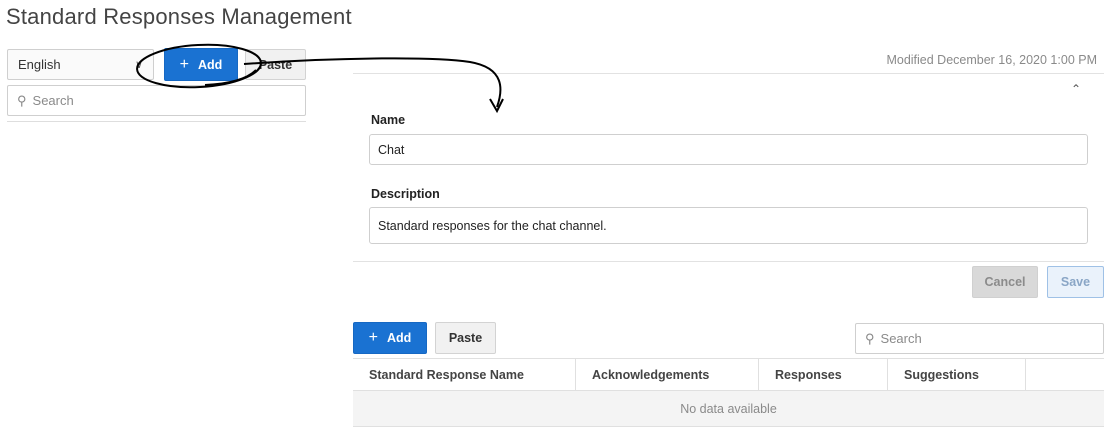 This screenshot has height=432, width=1111. Describe the element at coordinates (405, 194) in the screenshot. I see `description-label: Description` at that location.